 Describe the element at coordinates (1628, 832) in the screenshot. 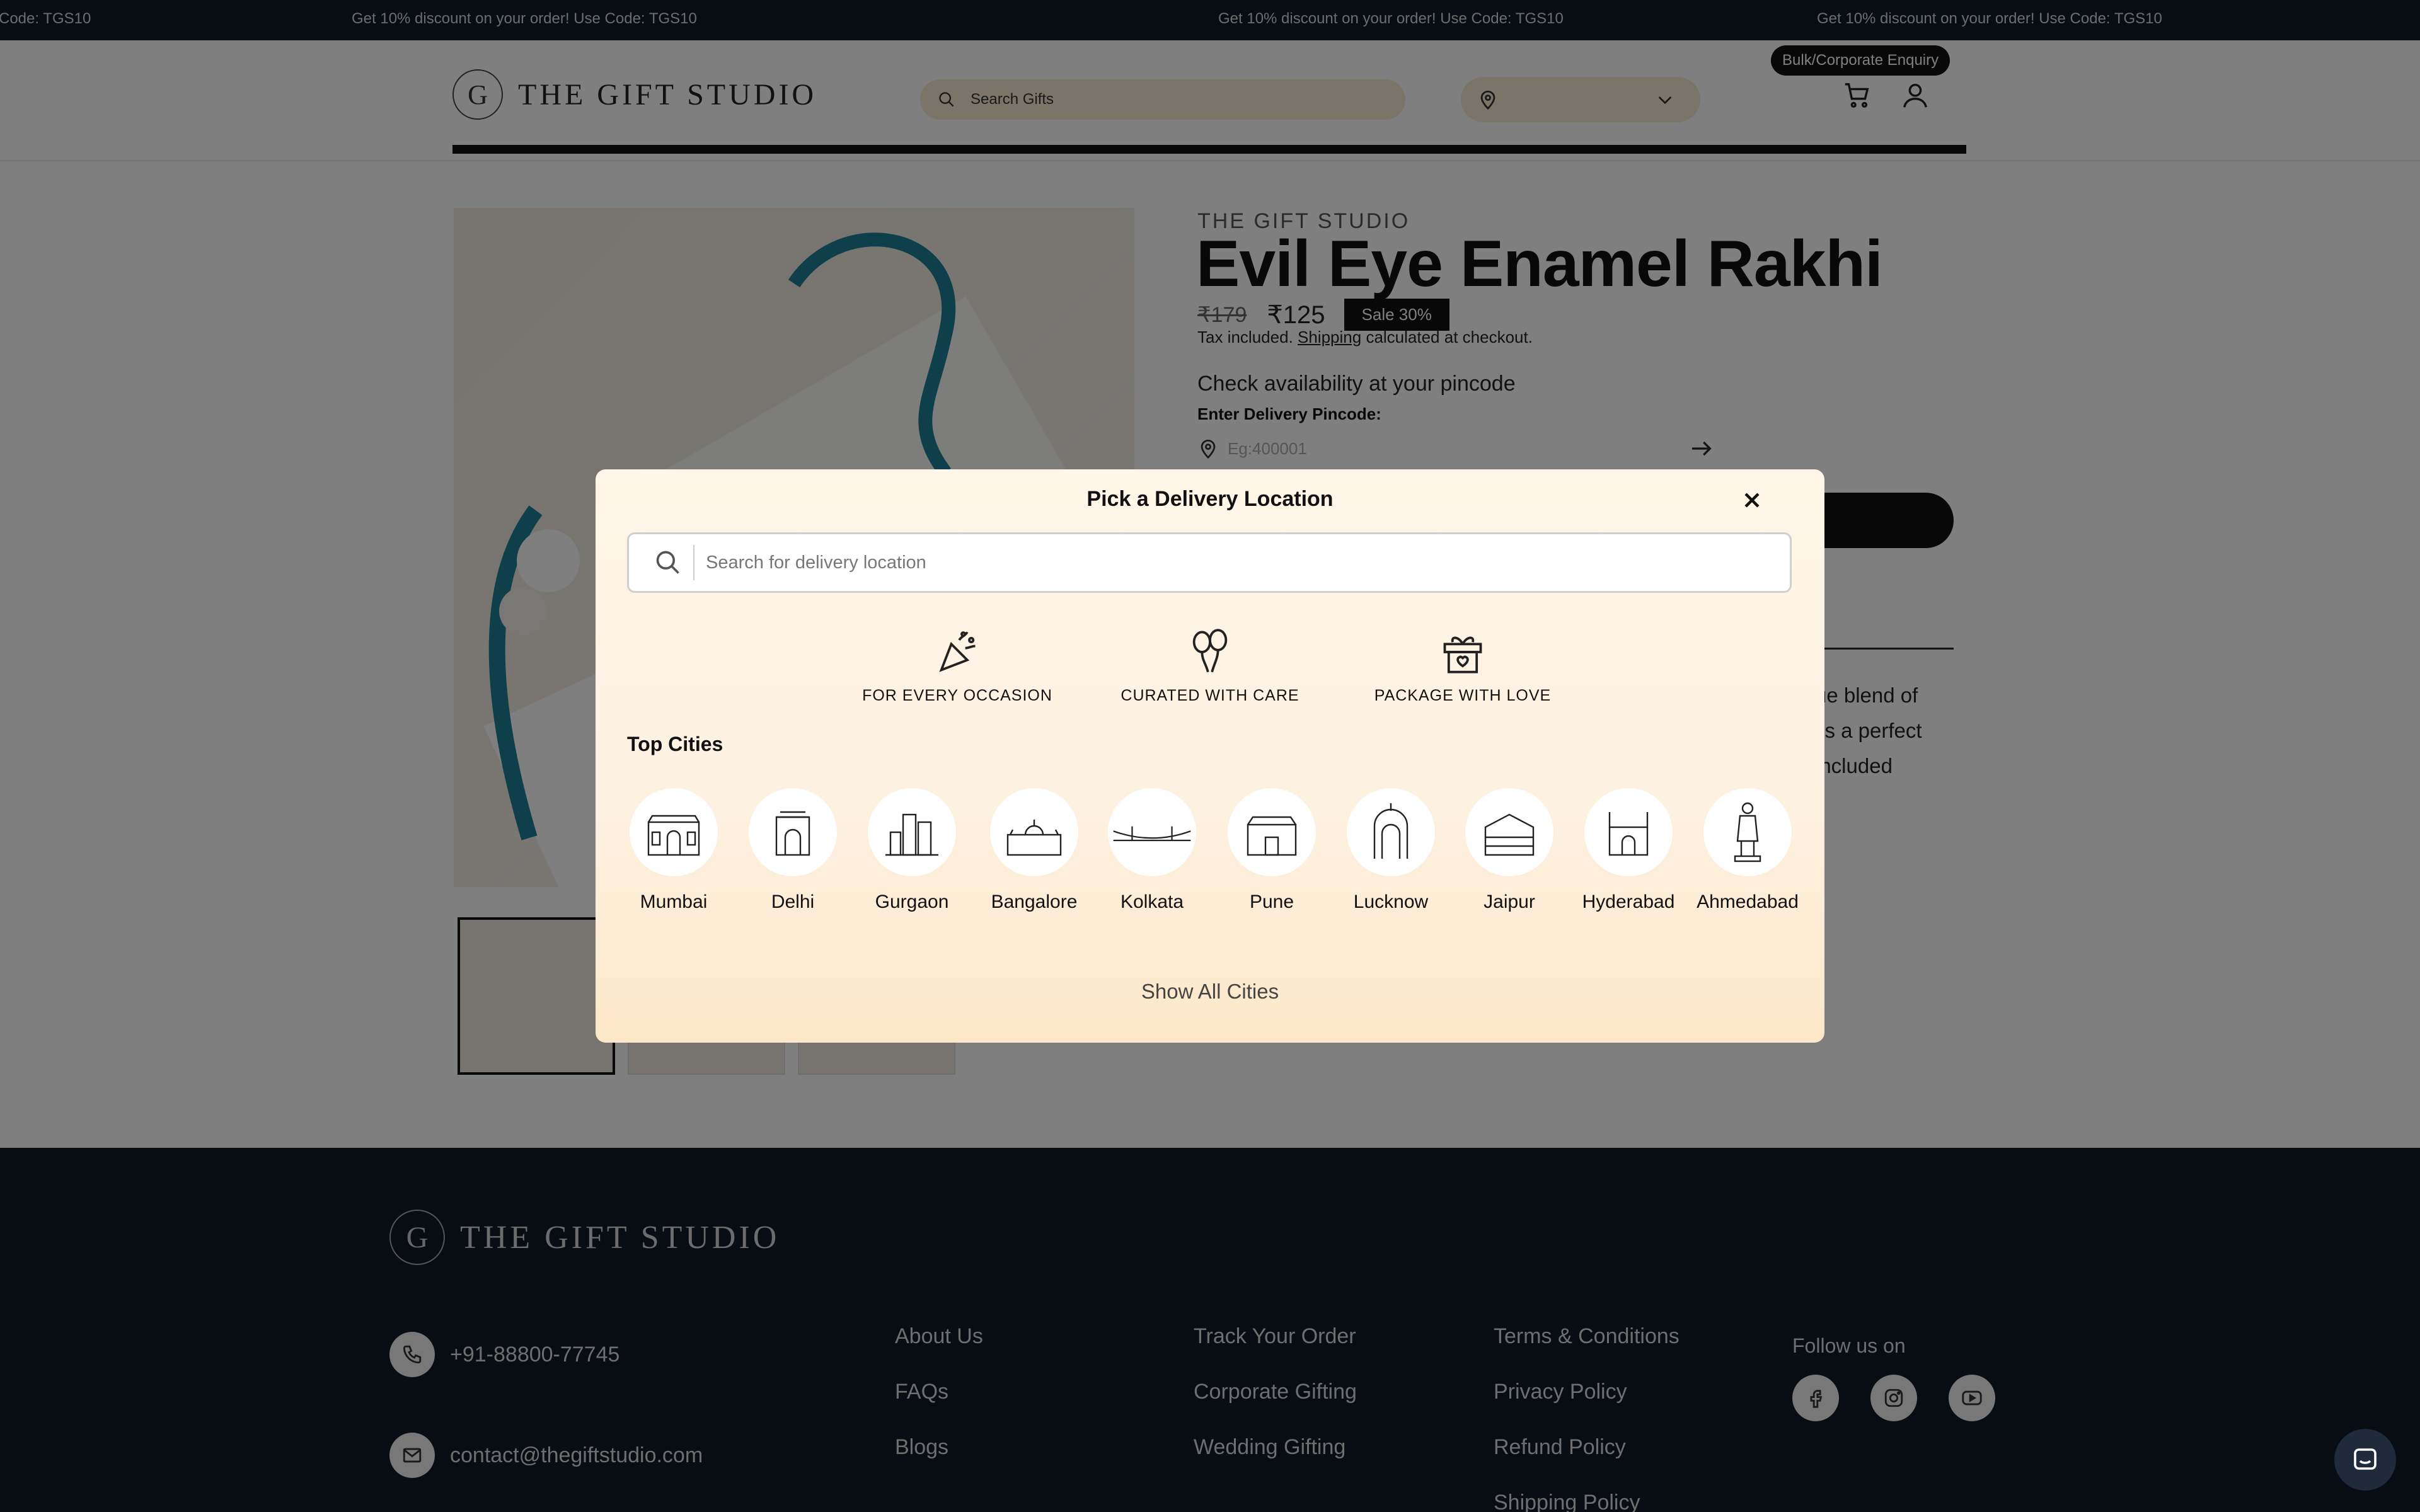

I see `charminar-icon` at that location.